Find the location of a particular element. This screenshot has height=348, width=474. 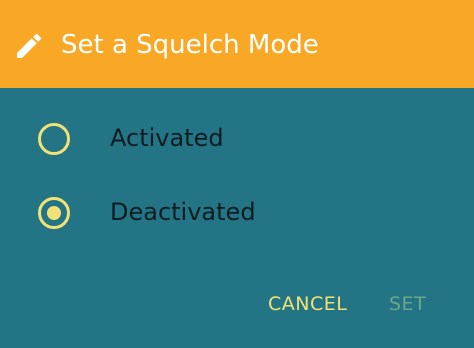

set-button: SET is located at coordinates (407, 304).